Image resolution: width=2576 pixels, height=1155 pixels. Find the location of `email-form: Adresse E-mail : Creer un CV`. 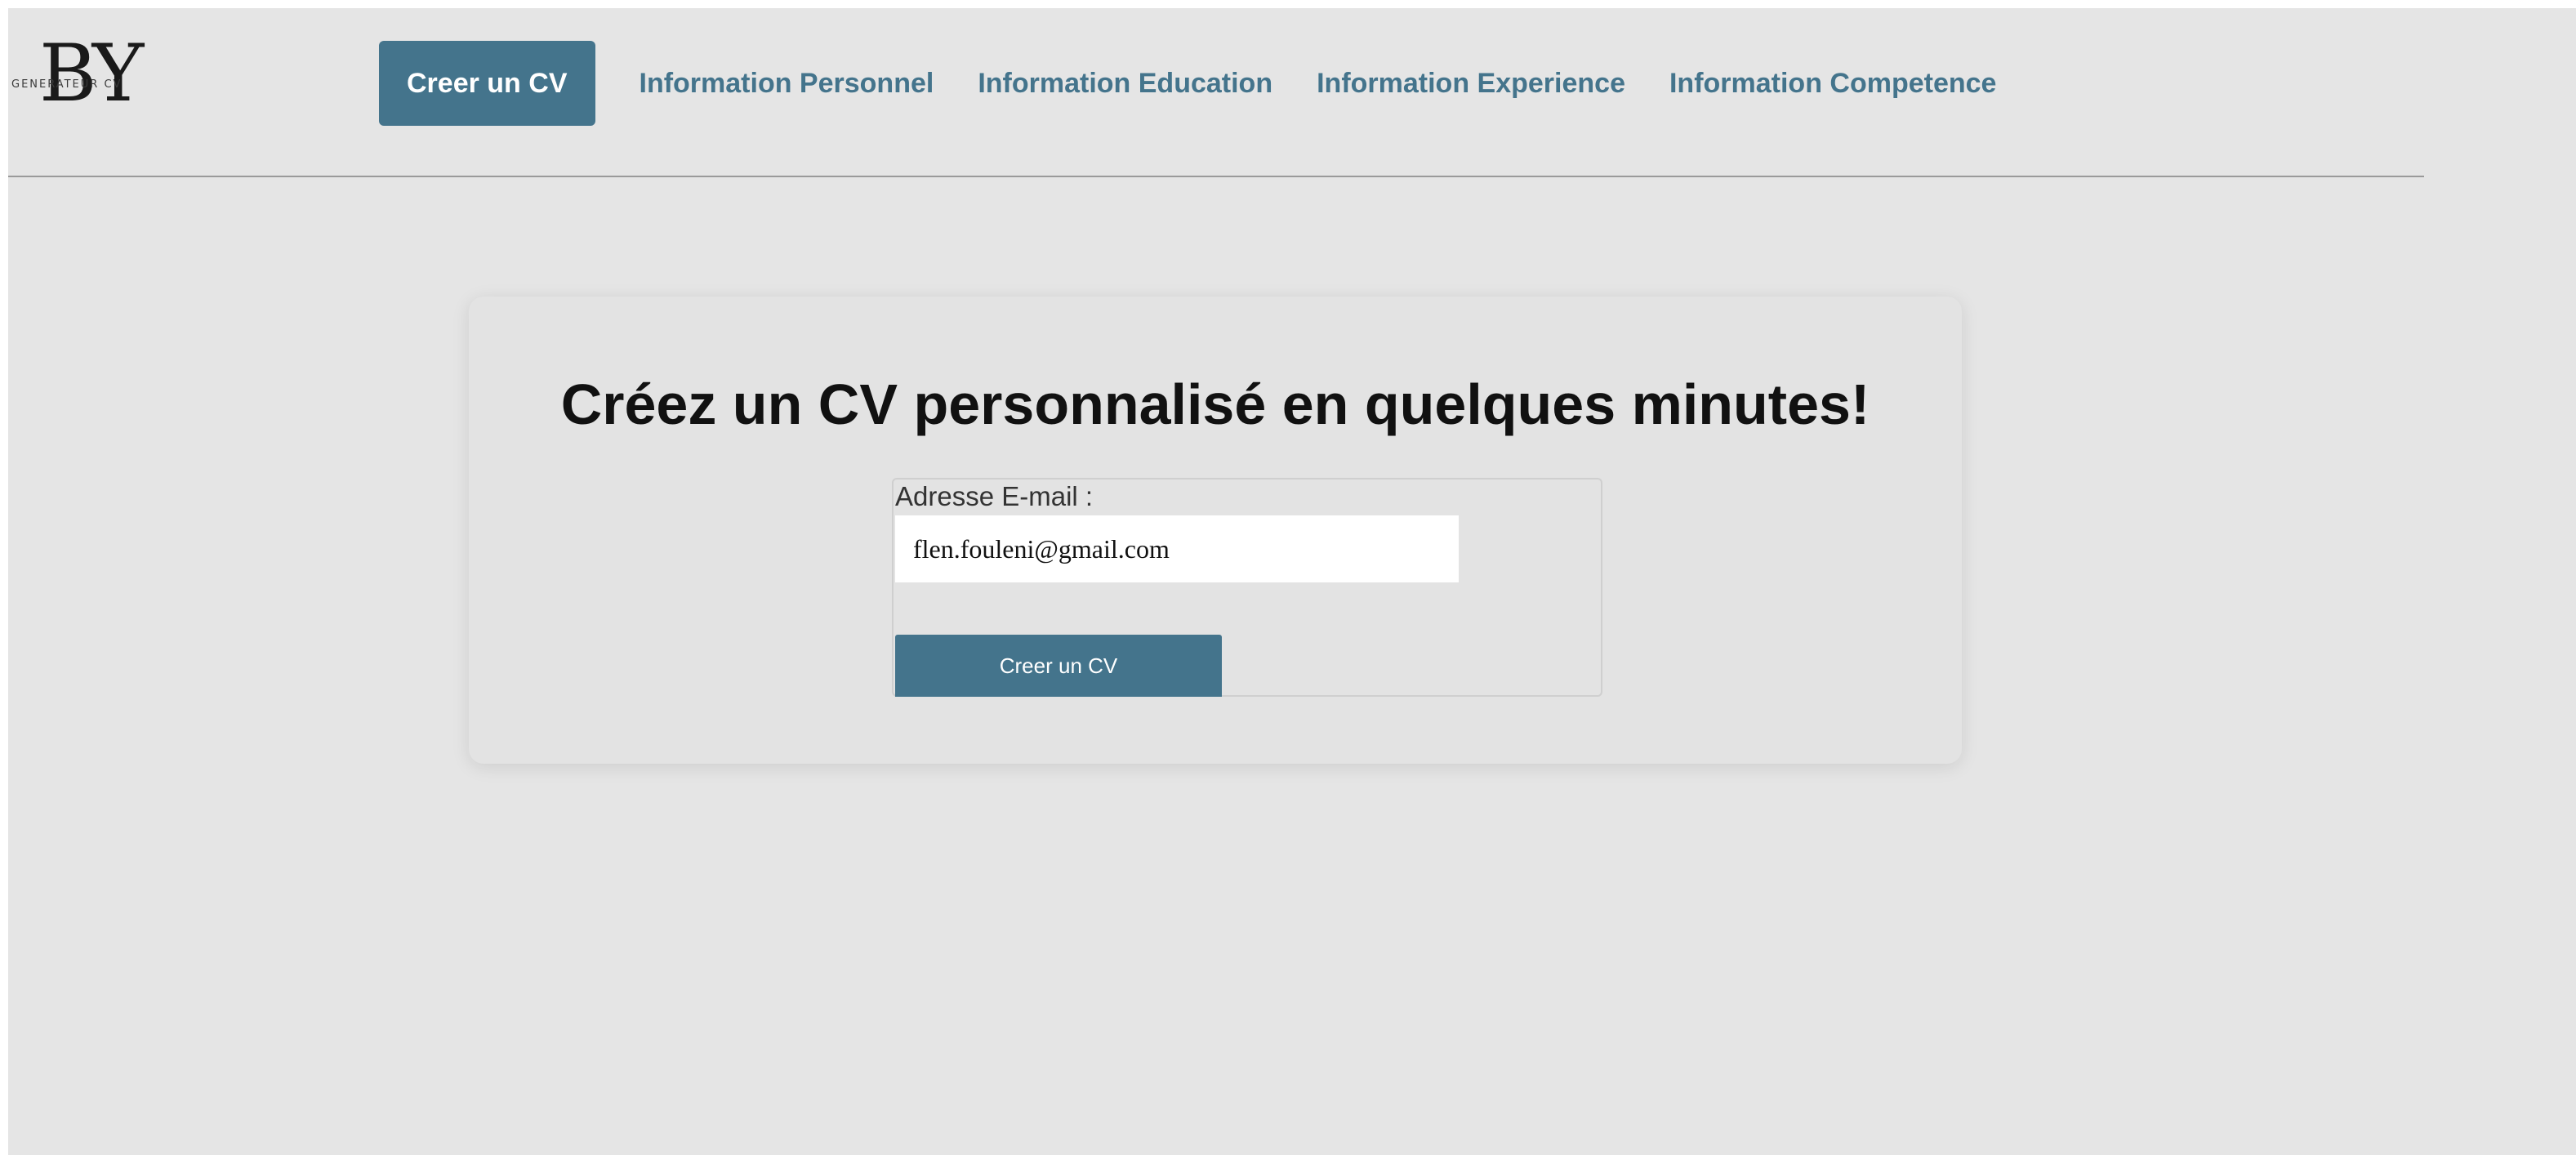

email-form: Adresse E-mail : Creer un CV is located at coordinates (1247, 587).